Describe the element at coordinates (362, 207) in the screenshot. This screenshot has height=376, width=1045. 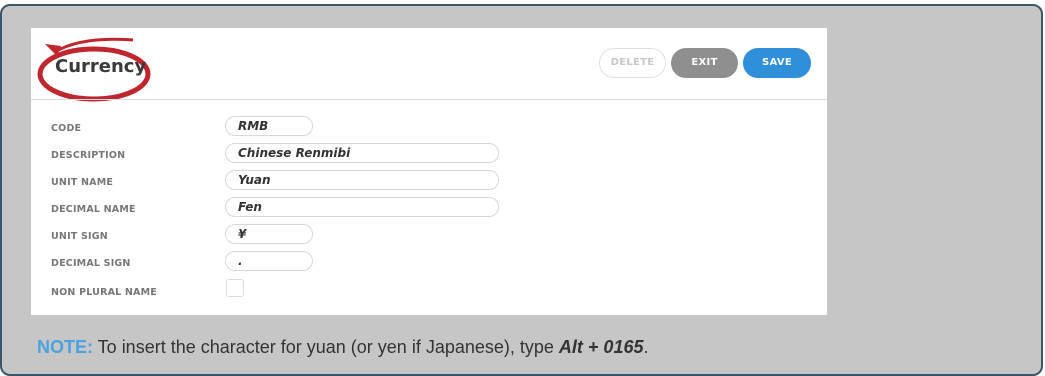
I see `decimal-name-field: Fen` at that location.